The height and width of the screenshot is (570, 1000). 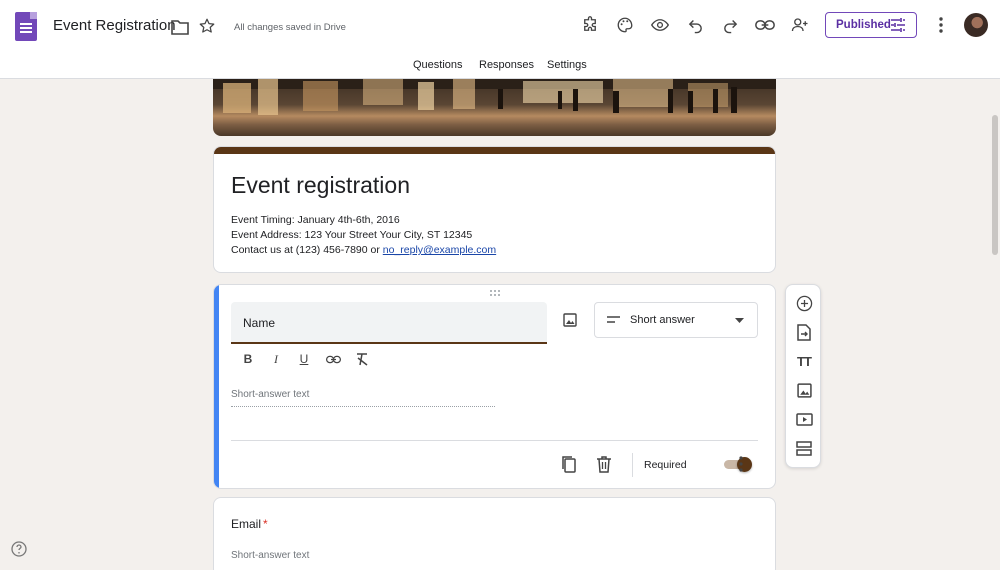 I want to click on chevron-down-icon, so click(x=739, y=320).